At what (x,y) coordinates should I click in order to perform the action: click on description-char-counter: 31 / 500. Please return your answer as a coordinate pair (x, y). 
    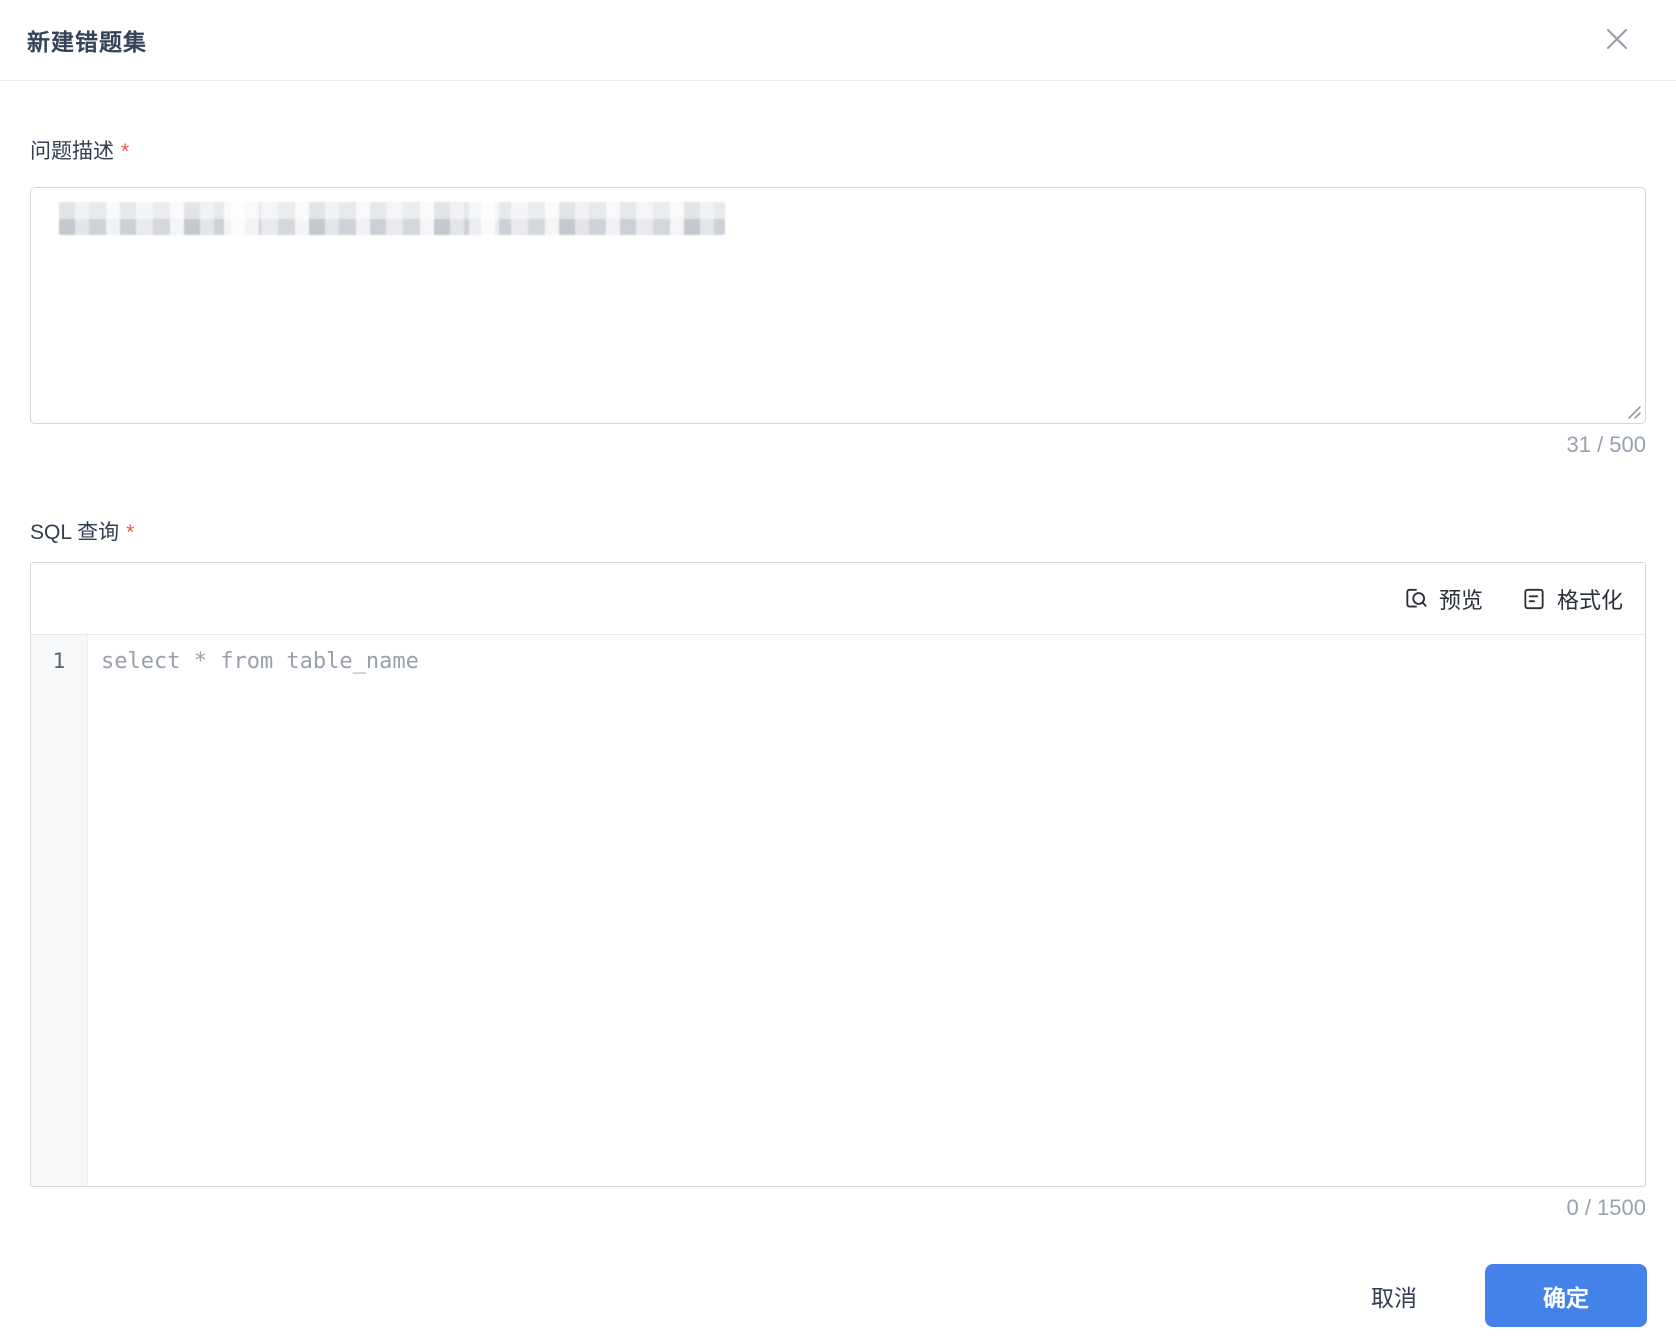
    Looking at the image, I should click on (1606, 444).